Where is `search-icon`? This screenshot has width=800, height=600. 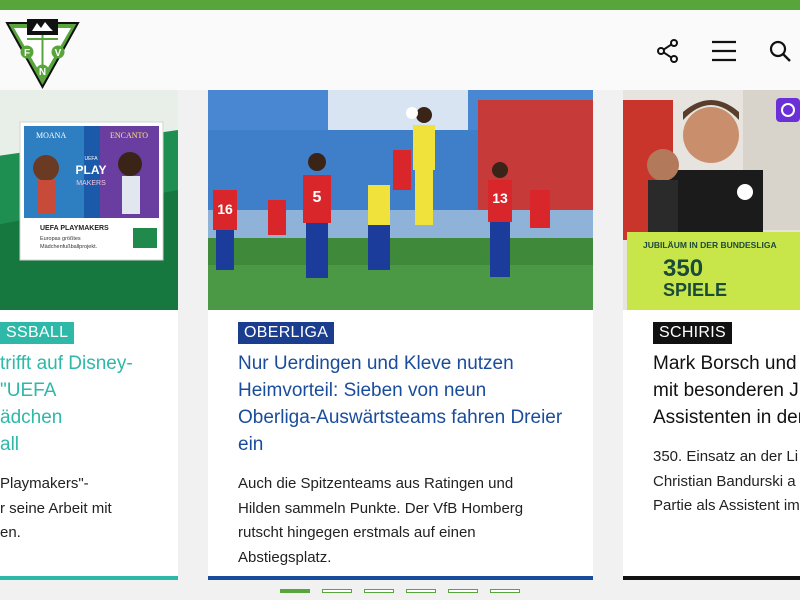
search-icon is located at coordinates (780, 51).